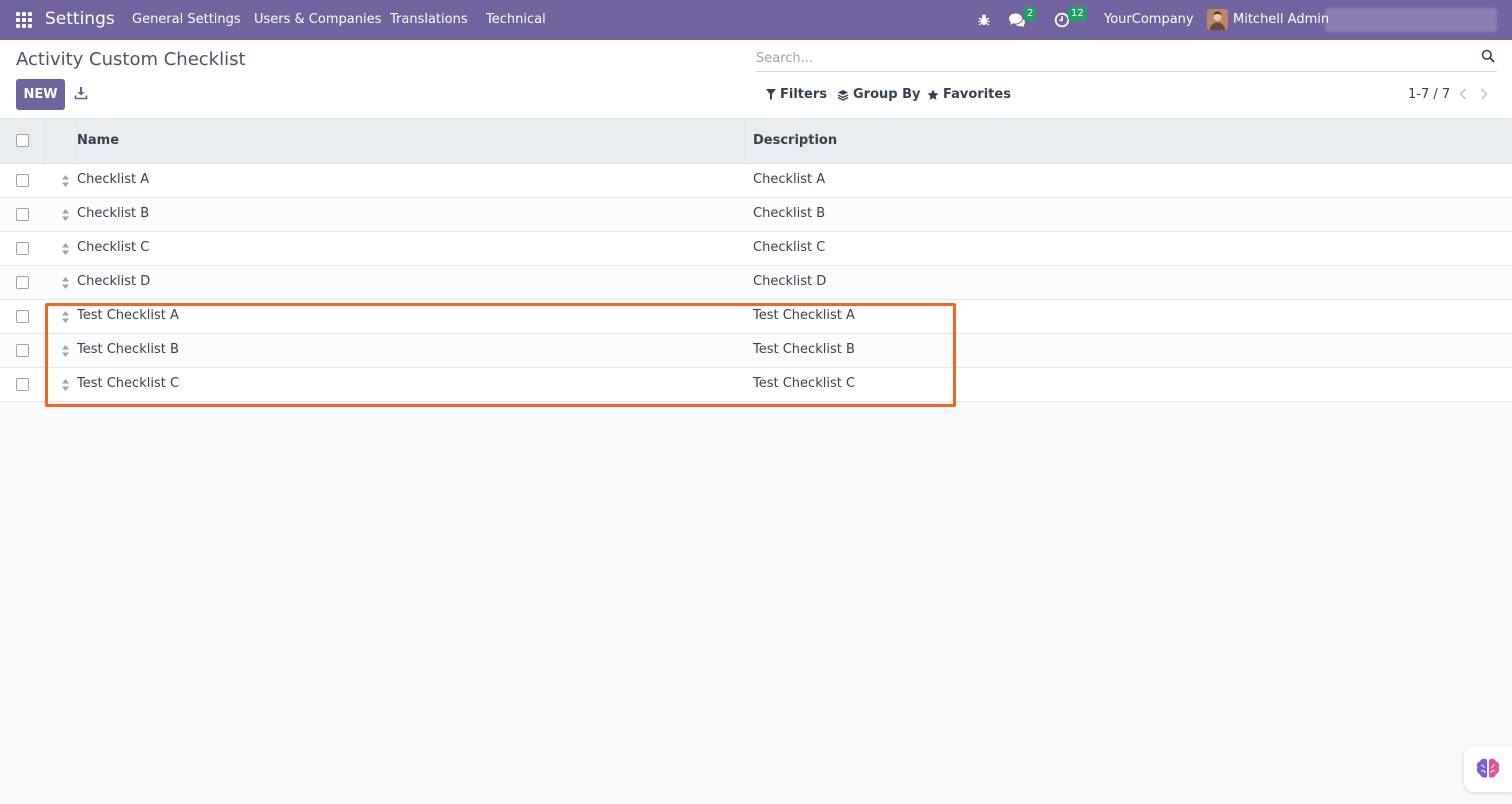 Image resolution: width=1512 pixels, height=804 pixels. What do you see at coordinates (804, 383) in the screenshot?
I see `cell-description: Test Checklist C` at bounding box center [804, 383].